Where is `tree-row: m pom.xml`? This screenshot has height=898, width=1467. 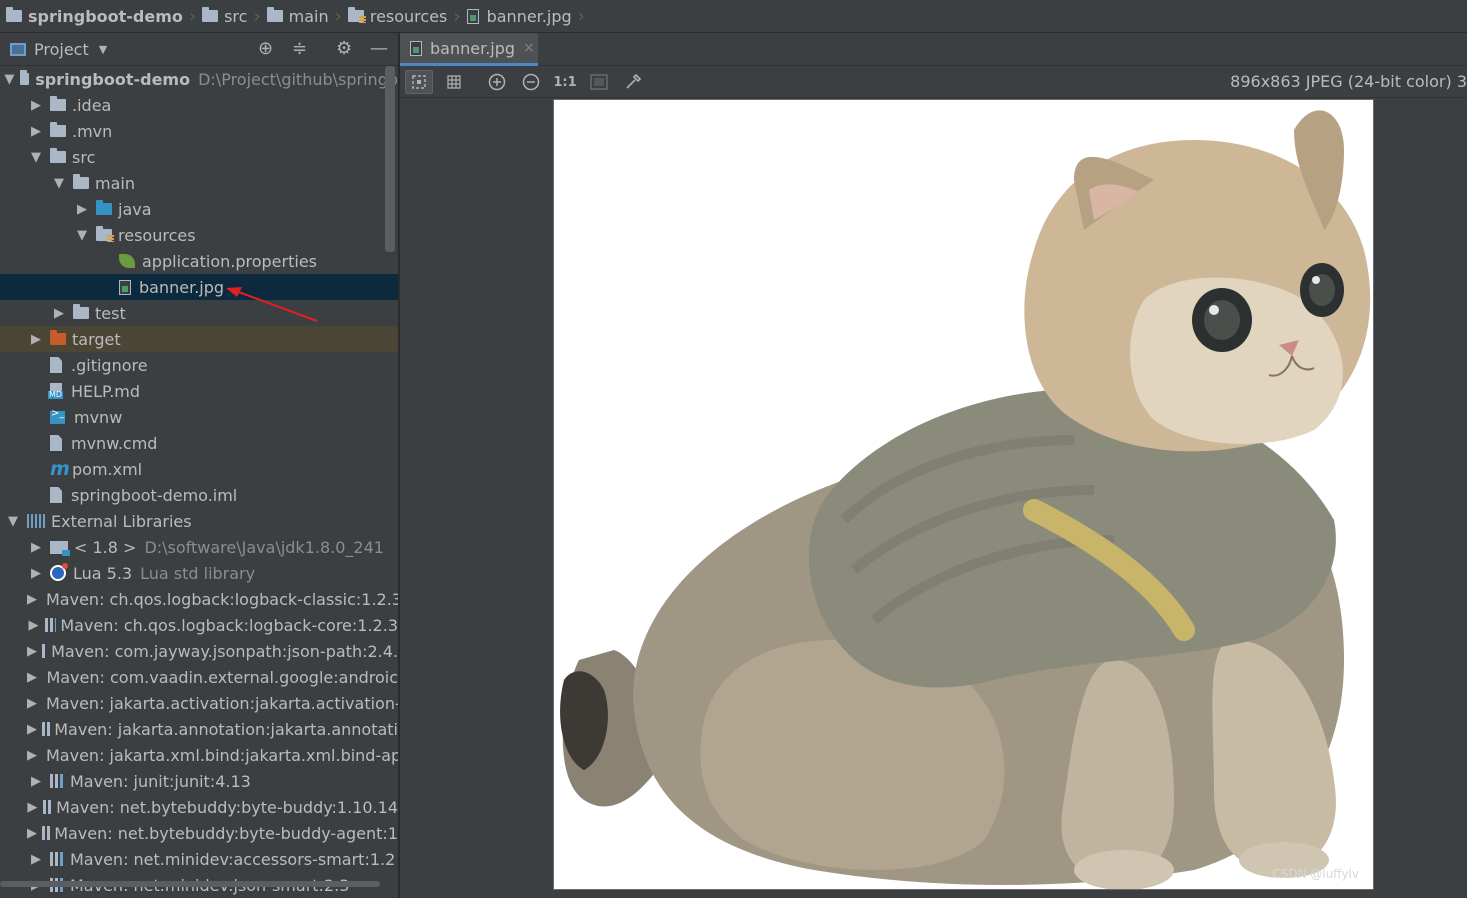
tree-row: m pom.xml is located at coordinates (199, 469).